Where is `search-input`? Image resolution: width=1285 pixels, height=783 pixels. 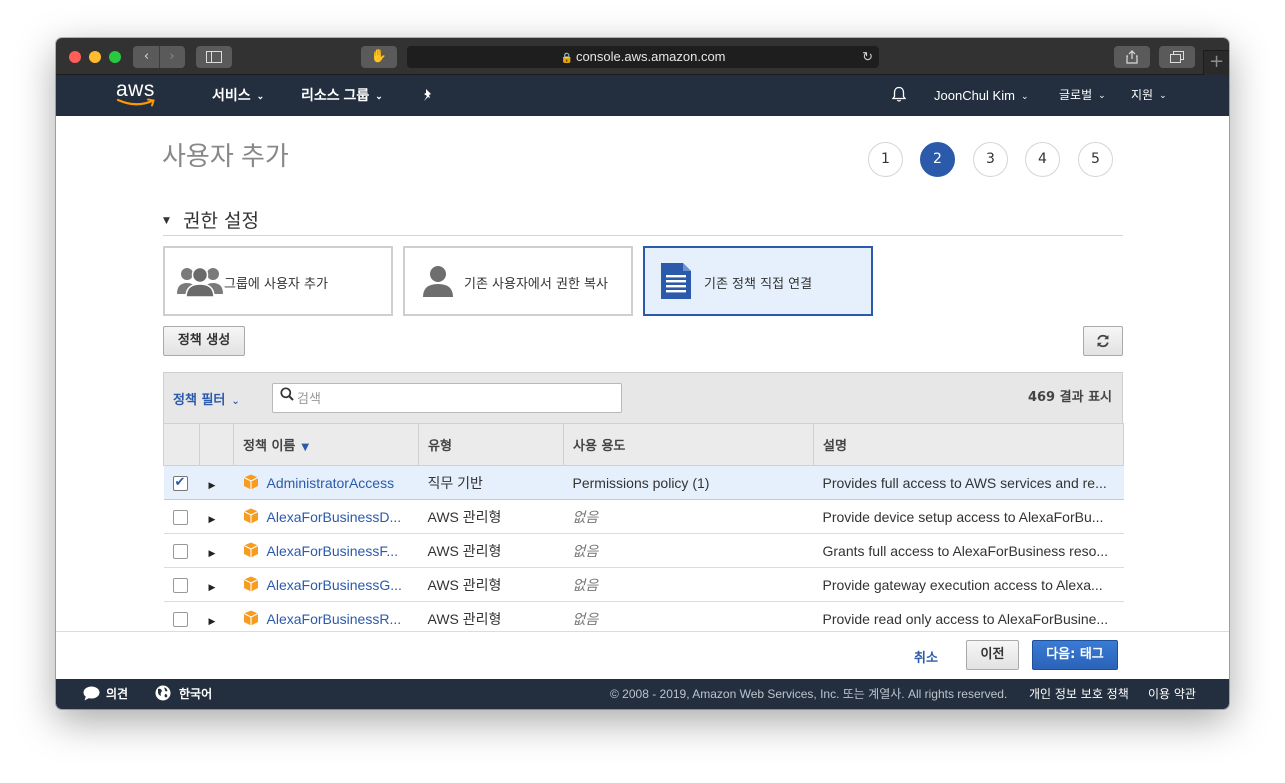
search-input is located at coordinates (447, 398).